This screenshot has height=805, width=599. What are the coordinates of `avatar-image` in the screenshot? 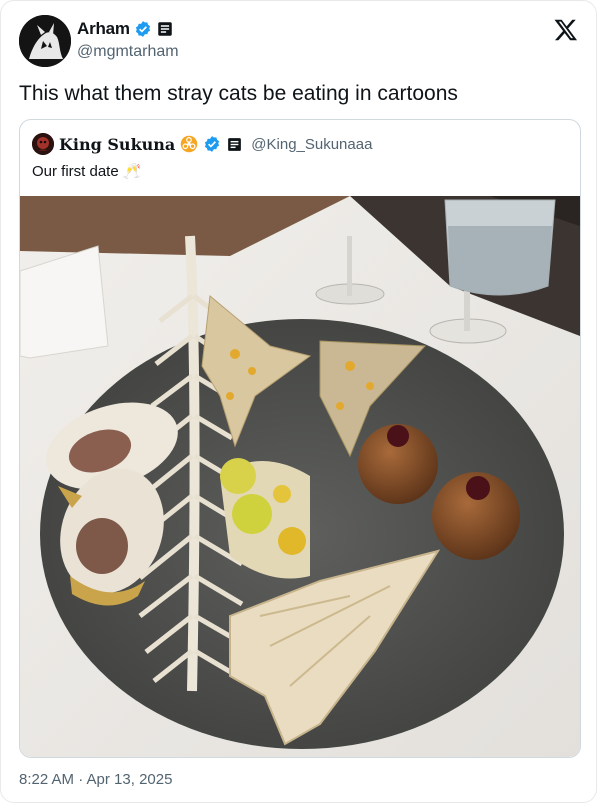 It's located at (45, 41).